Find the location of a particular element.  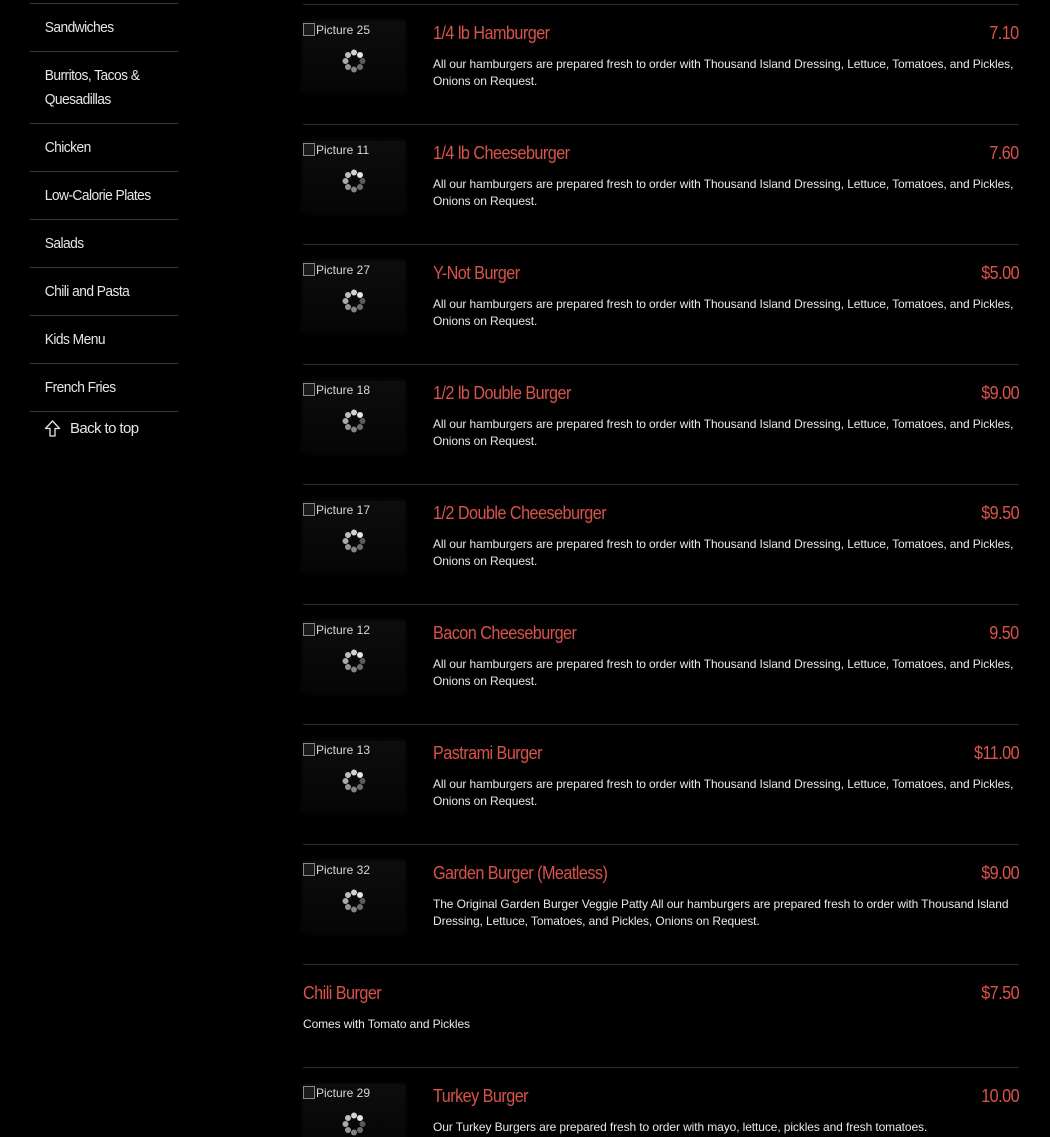

menu-item-price: 7.10 is located at coordinates (1004, 33).